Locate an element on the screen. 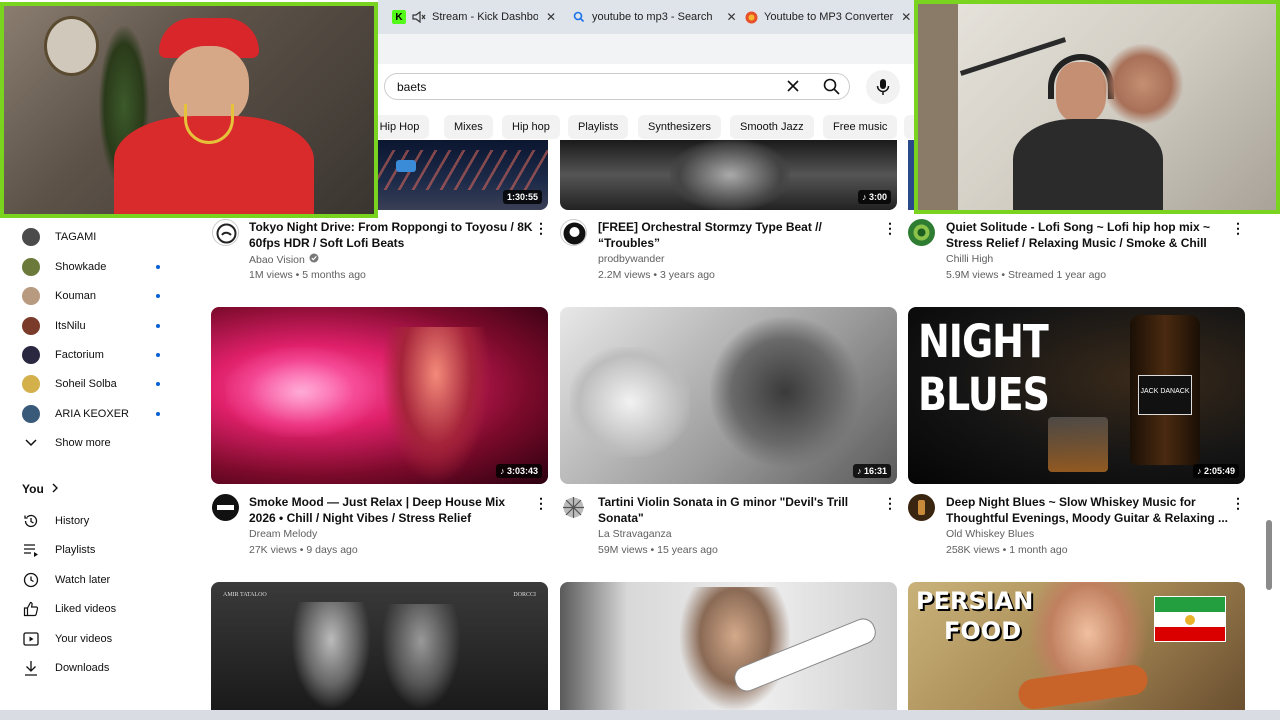 This screenshot has width=1280, height=720. chip-smooth-jazz: Smooth Jazz is located at coordinates (772, 127).